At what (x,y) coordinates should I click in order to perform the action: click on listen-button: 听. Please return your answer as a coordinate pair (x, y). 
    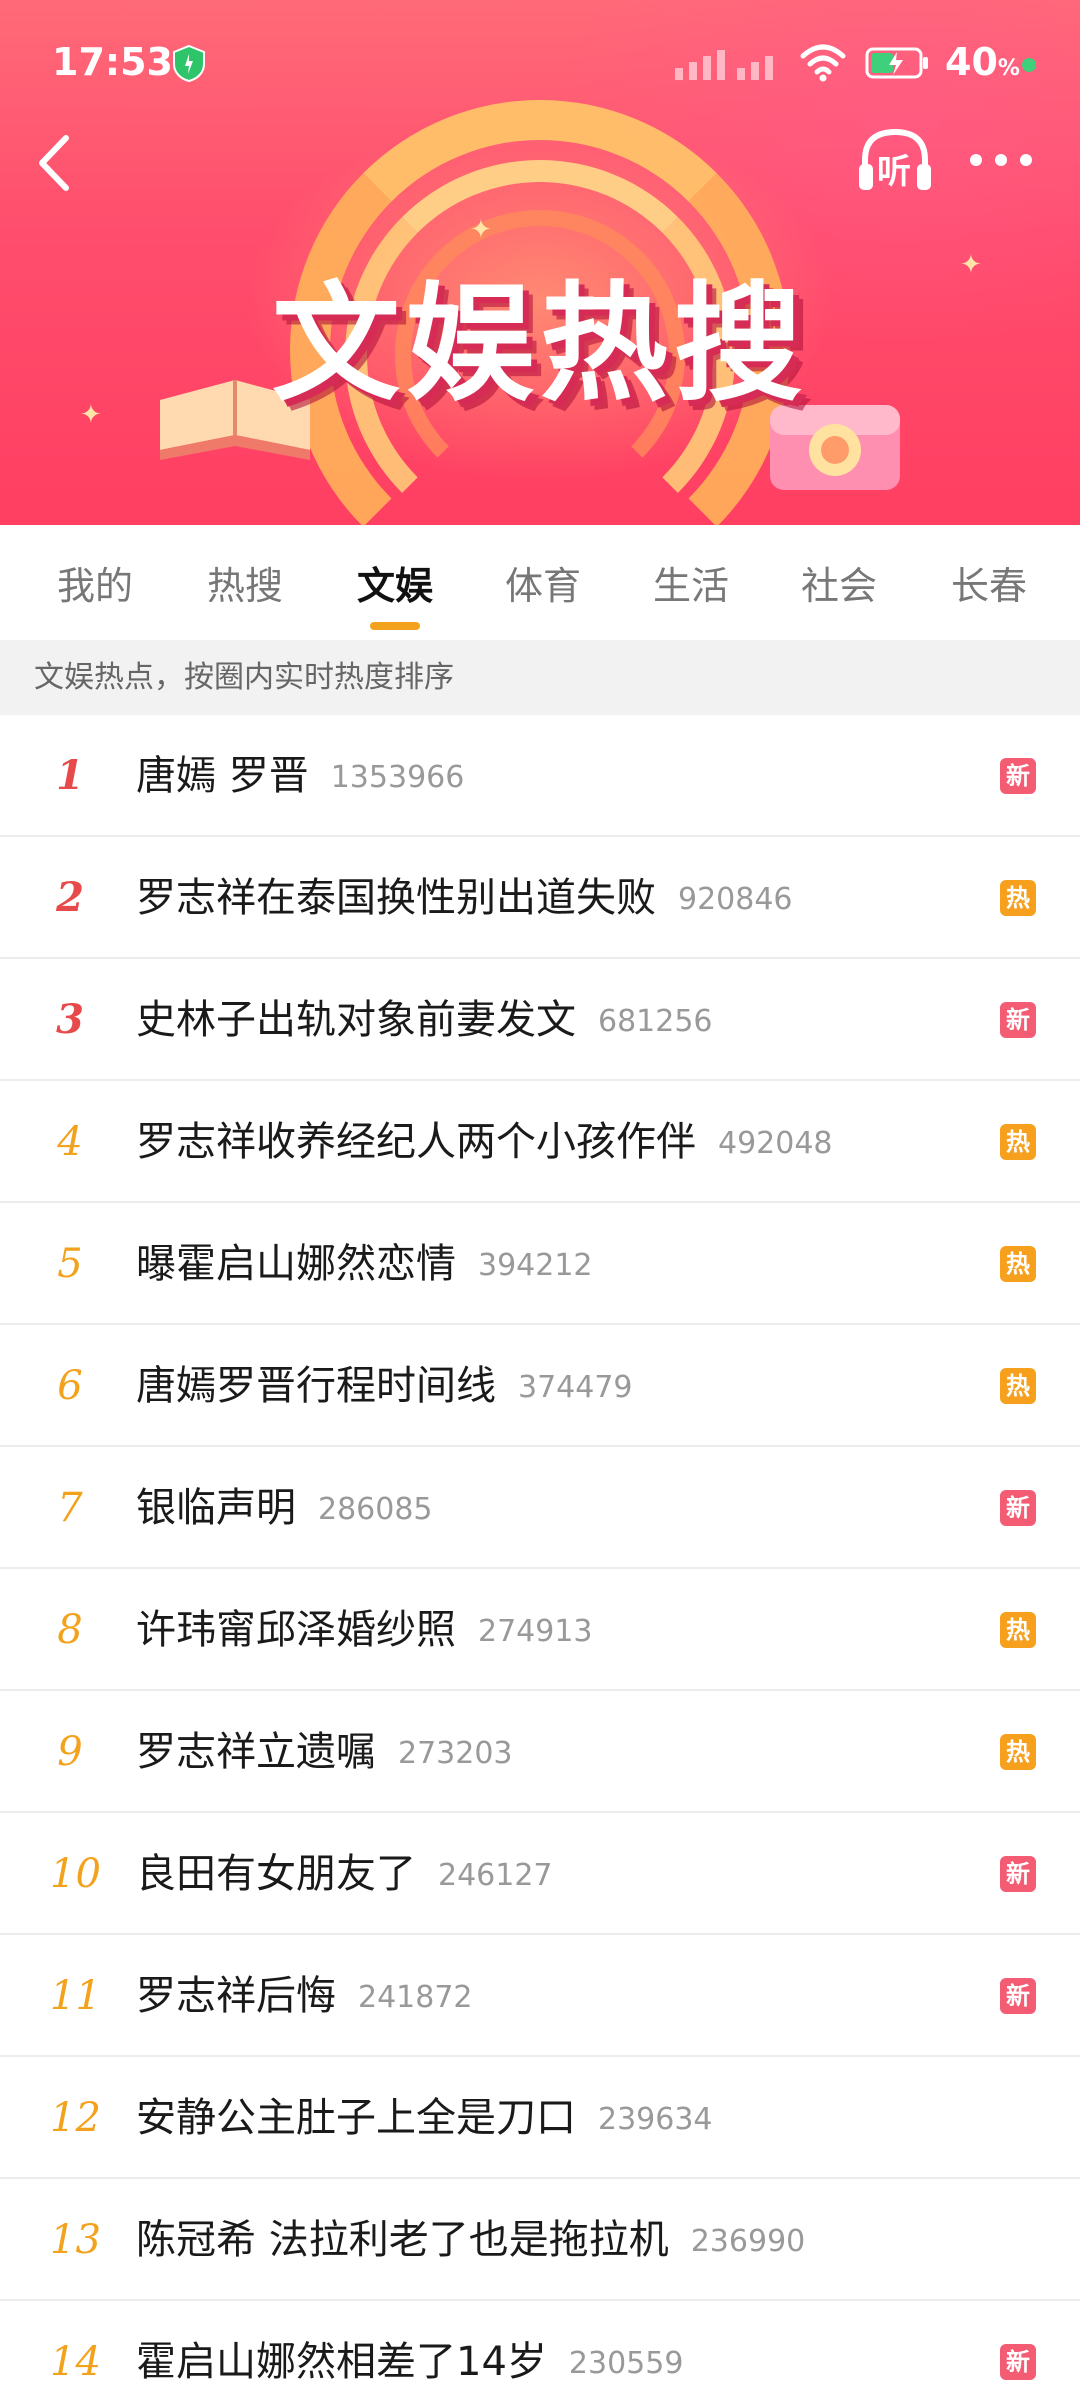
    Looking at the image, I should click on (895, 161).